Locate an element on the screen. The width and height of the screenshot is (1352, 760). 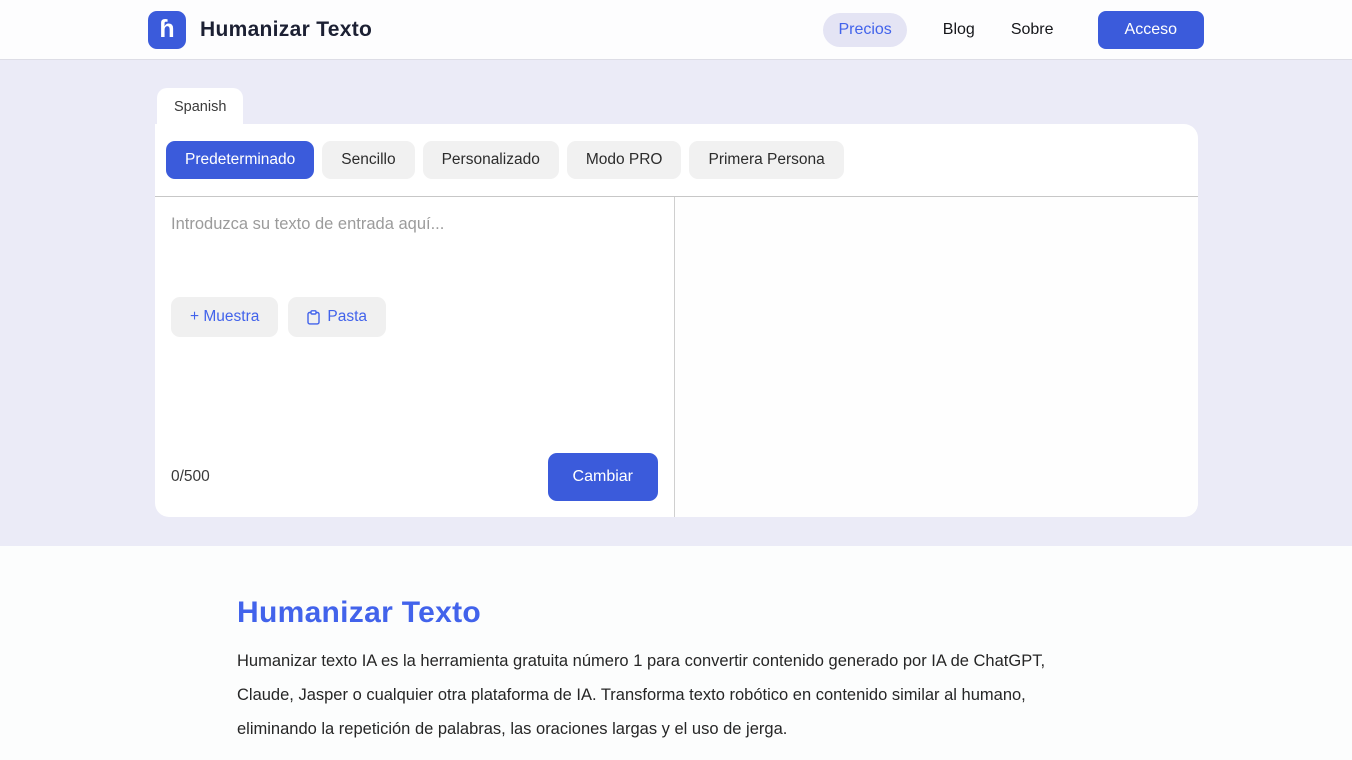
submit-button: Cambiar is located at coordinates (602, 477).